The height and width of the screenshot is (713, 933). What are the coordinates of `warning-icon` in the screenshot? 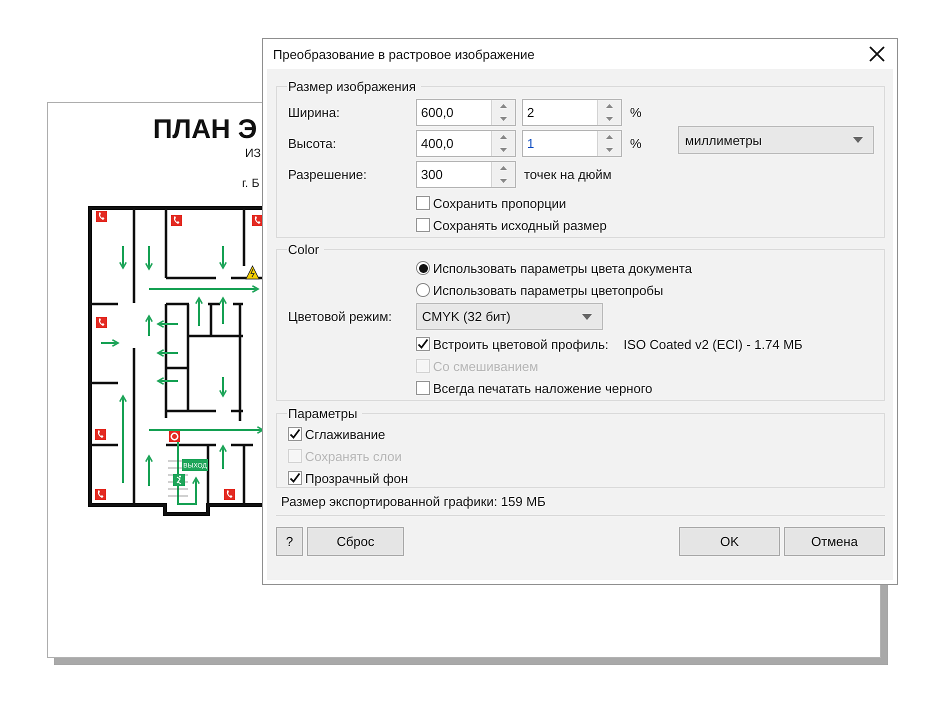 It's located at (252, 272).